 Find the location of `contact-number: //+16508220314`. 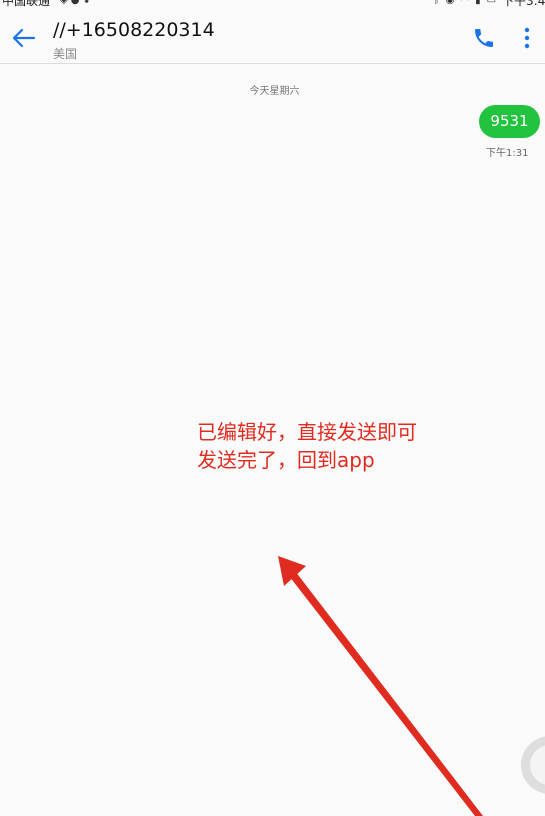

contact-number: //+16508220314 is located at coordinates (134, 30).